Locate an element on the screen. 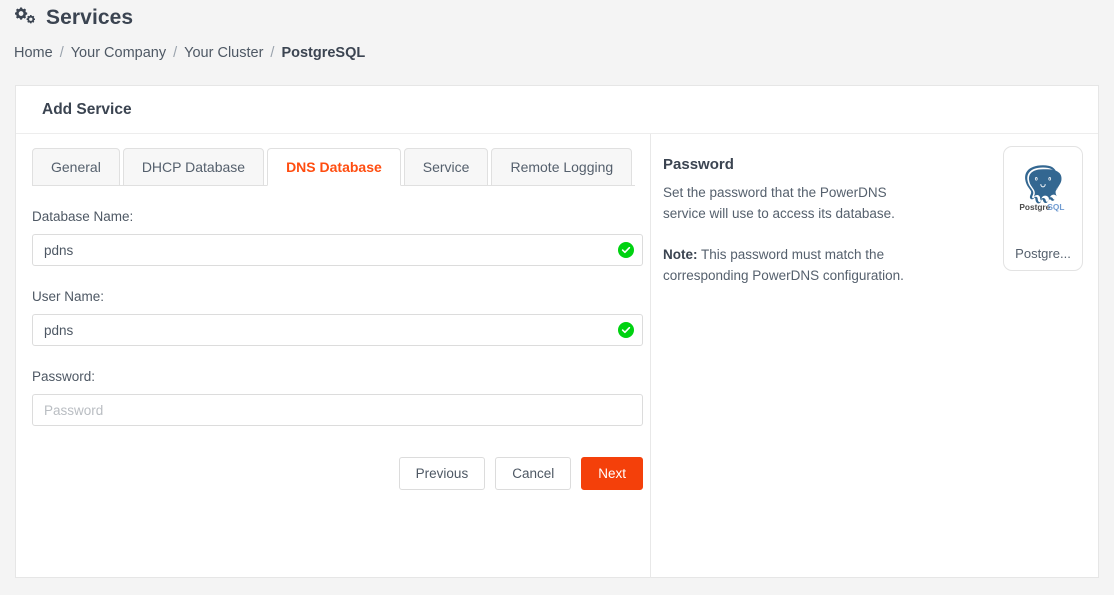 This screenshot has height=595, width=1114. help-line-1: Set the password that the PowerDNS is located at coordinates (775, 192).